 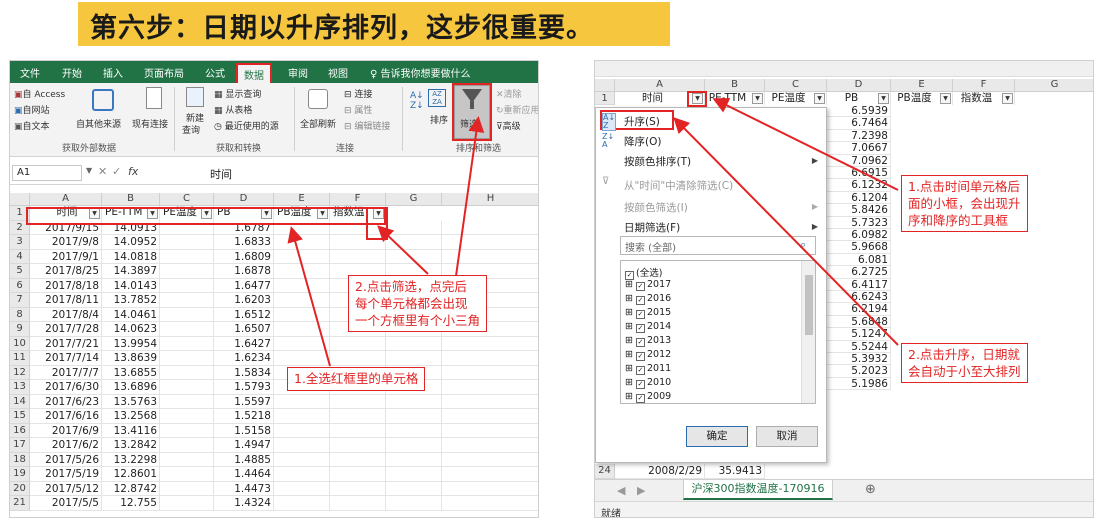 What do you see at coordinates (403, 250) in the screenshot?
I see `arrow-to-dropdown` at bounding box center [403, 250].